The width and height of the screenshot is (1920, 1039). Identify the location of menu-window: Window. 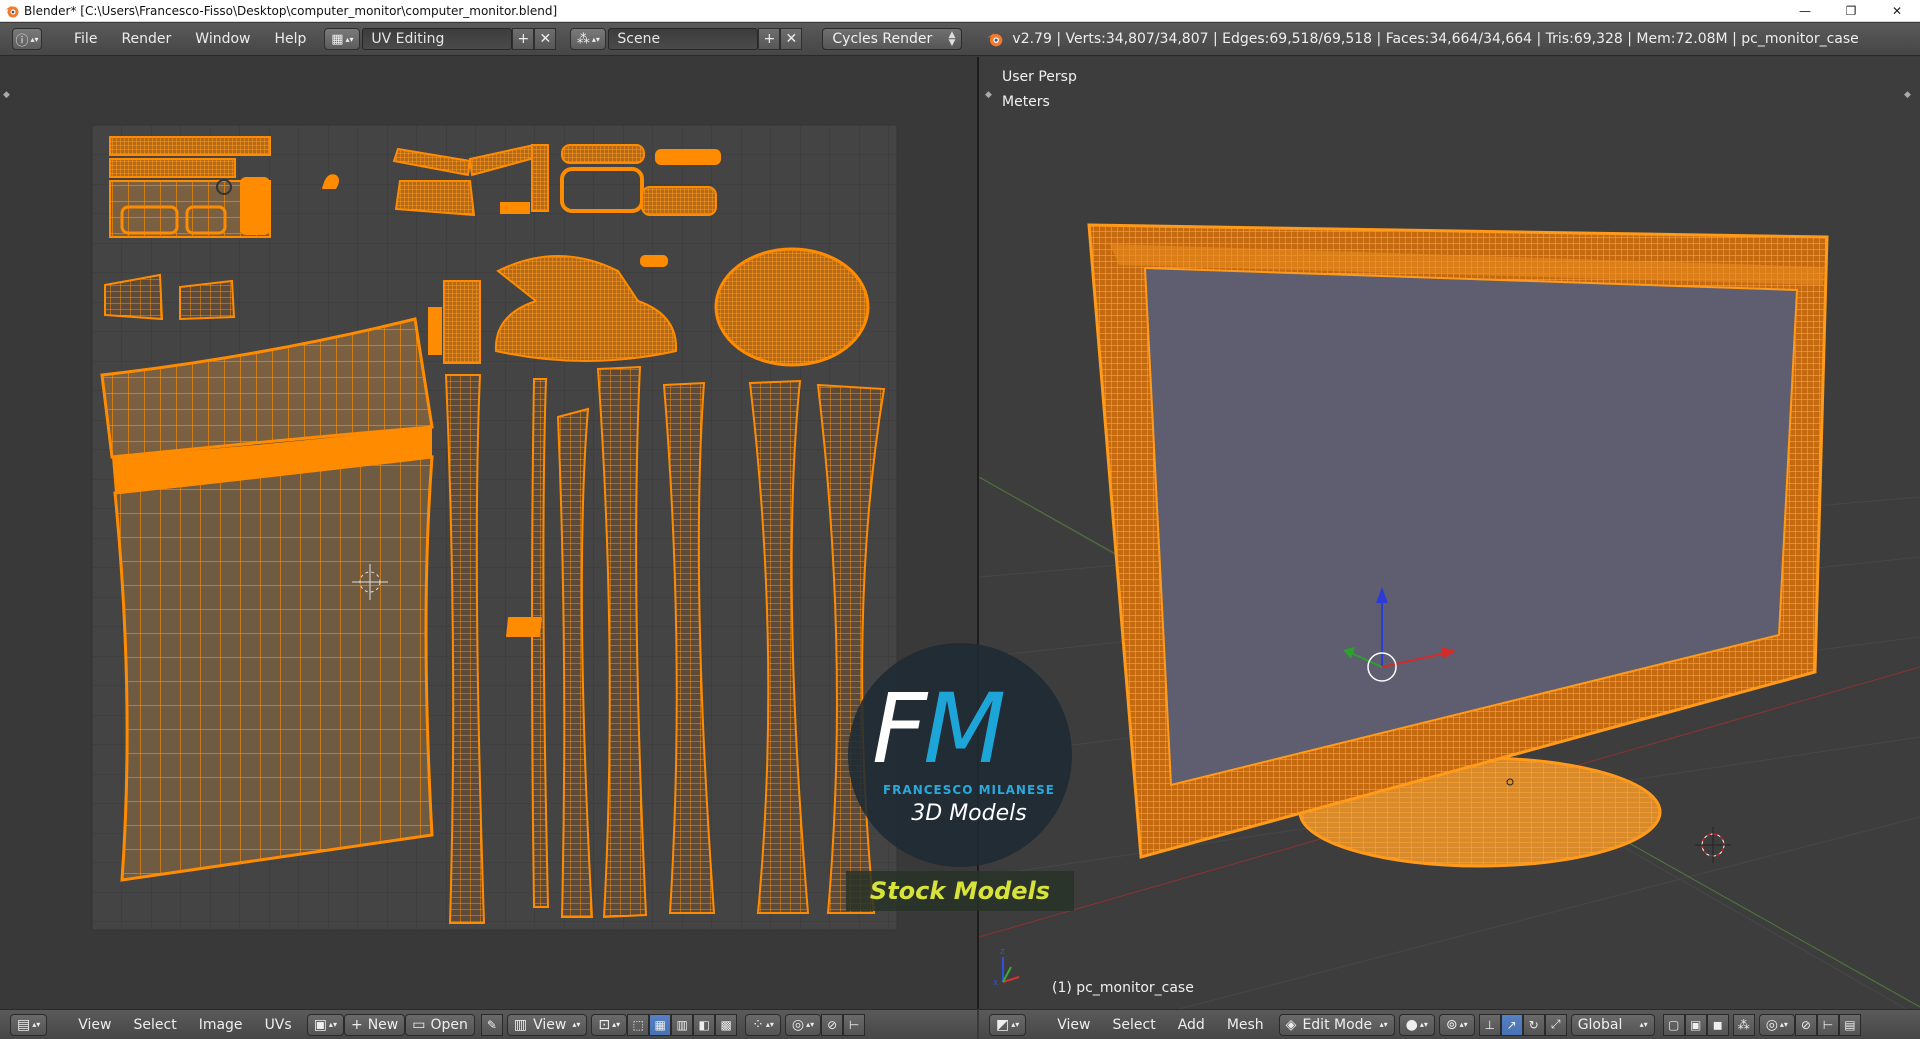
(222, 39).